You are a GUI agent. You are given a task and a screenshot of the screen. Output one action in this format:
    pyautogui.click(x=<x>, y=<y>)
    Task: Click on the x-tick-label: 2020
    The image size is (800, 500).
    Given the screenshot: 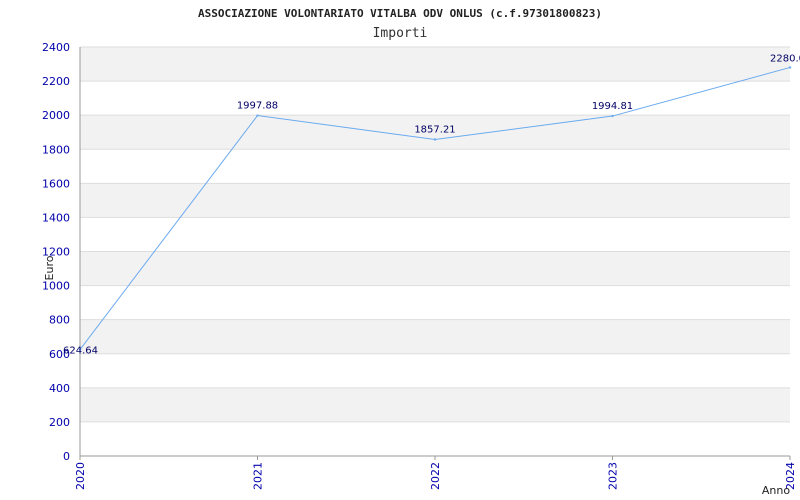 What is the action you would take?
    pyautogui.click(x=80, y=476)
    